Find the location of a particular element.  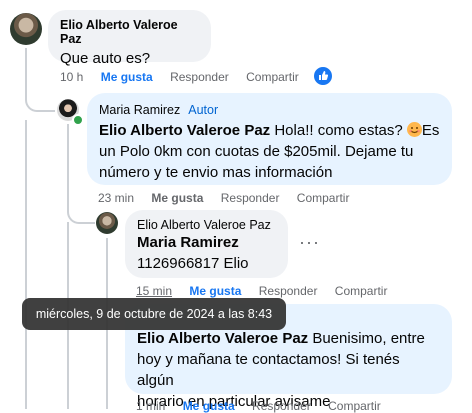

comment-bubble: Elio Alberto Valeroe Paz Que auto es? is located at coordinates (129, 38).